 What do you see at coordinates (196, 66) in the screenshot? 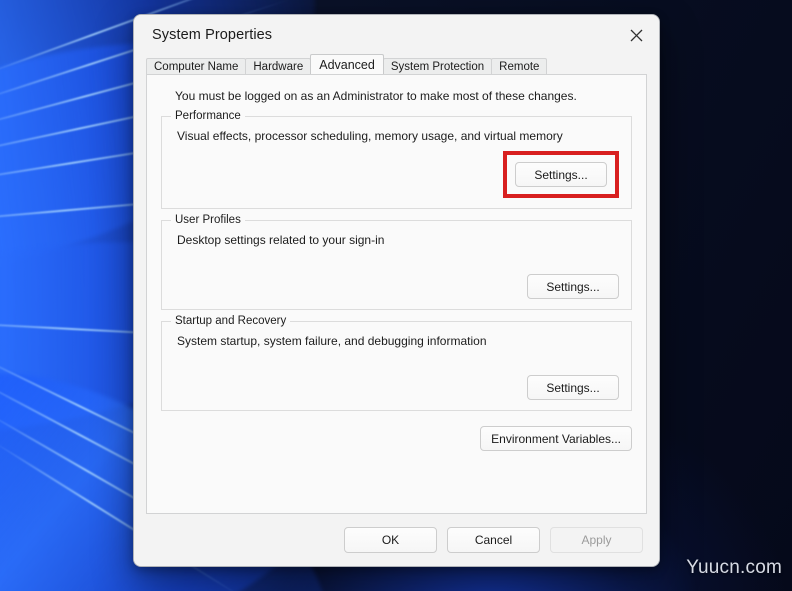
I see `tab-computer-name: Computer Name` at bounding box center [196, 66].